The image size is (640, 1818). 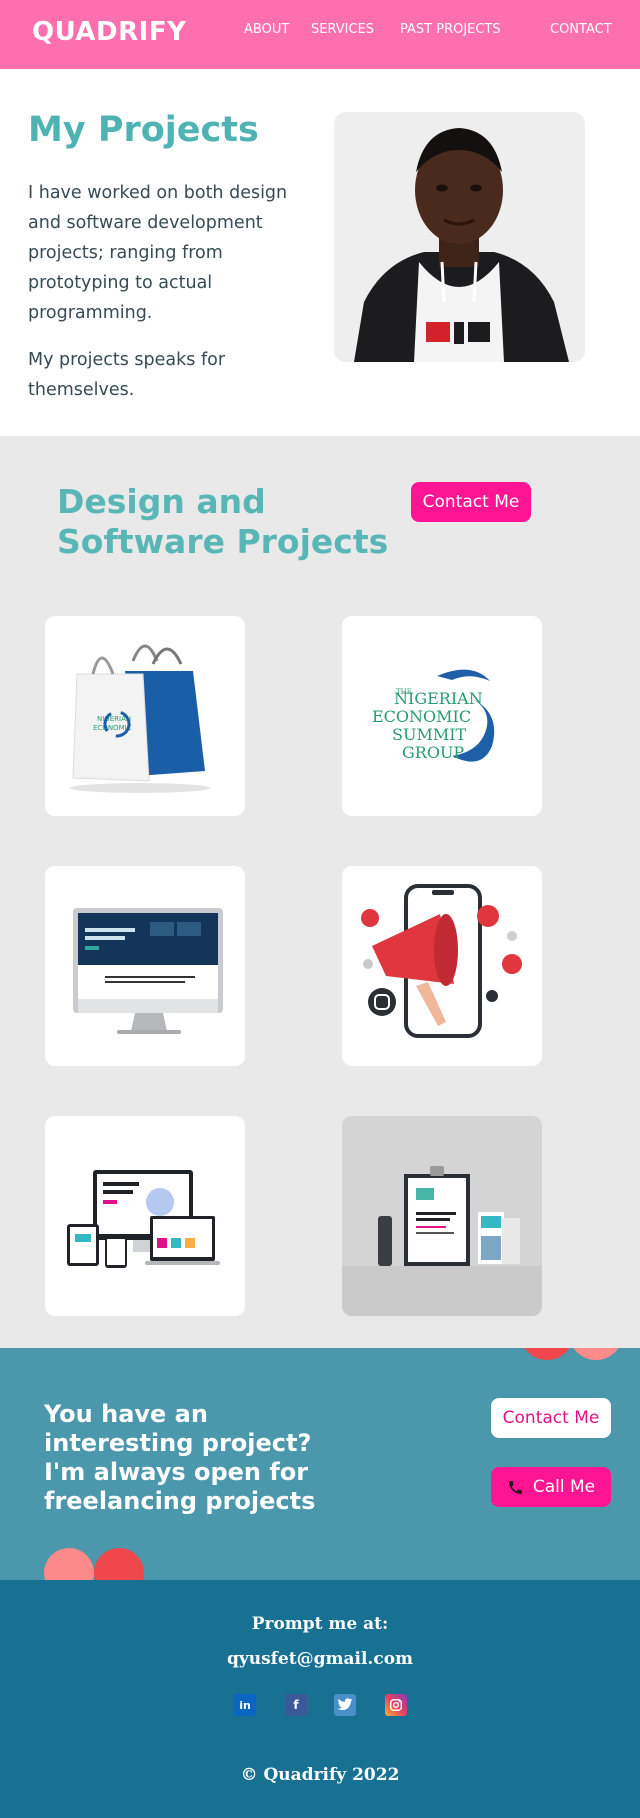 I want to click on call-me-button: Call Me, so click(x=551, y=1487).